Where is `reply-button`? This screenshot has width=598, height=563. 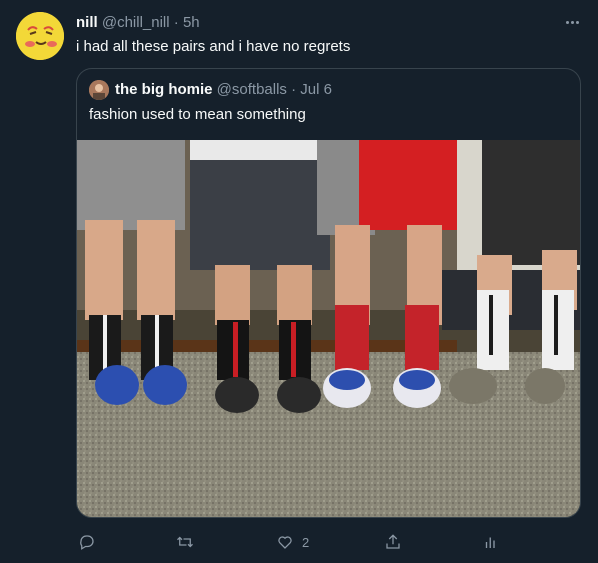
reply-button is located at coordinates (87, 542).